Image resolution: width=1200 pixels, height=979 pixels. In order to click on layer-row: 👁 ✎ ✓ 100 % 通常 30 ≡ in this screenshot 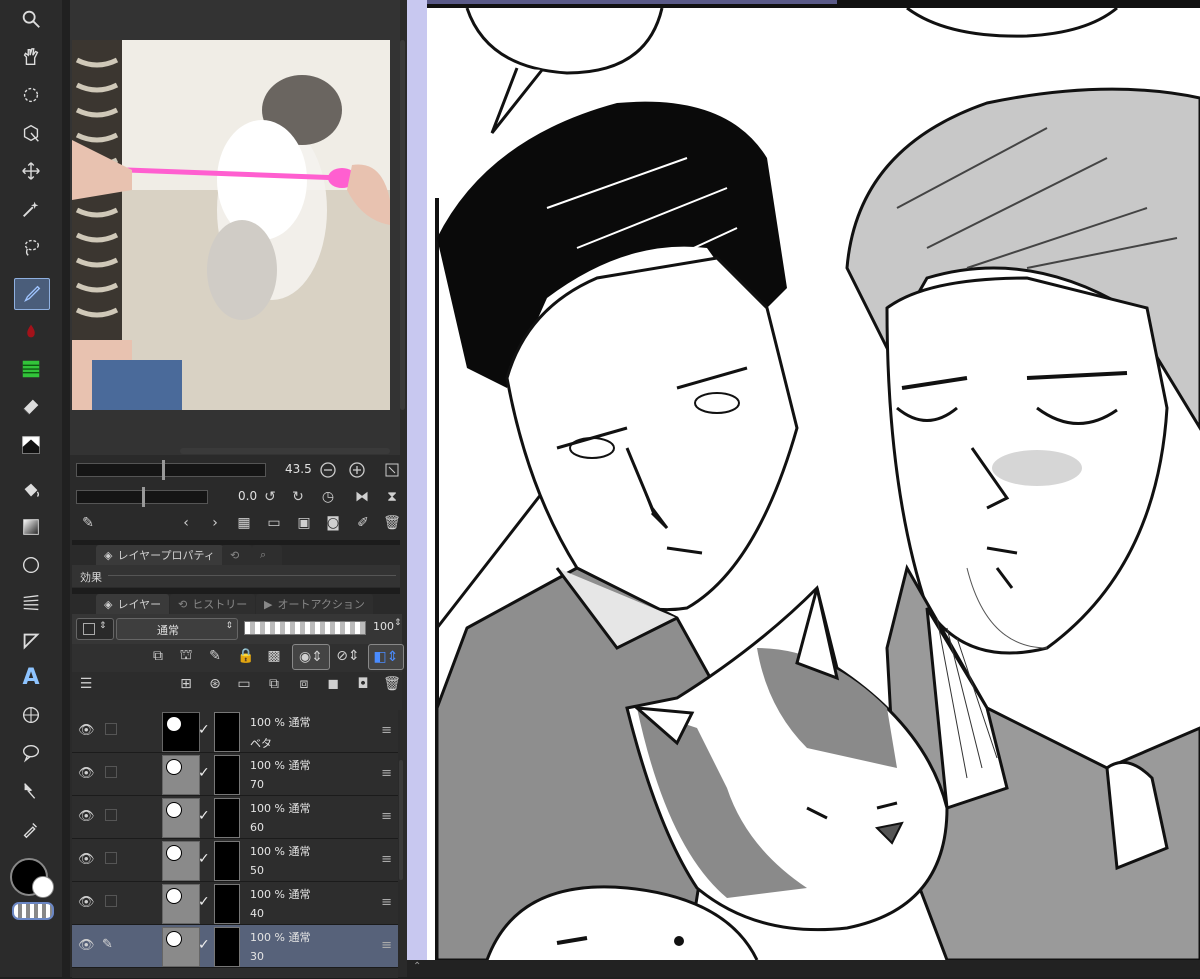, I will do `click(235, 946)`.